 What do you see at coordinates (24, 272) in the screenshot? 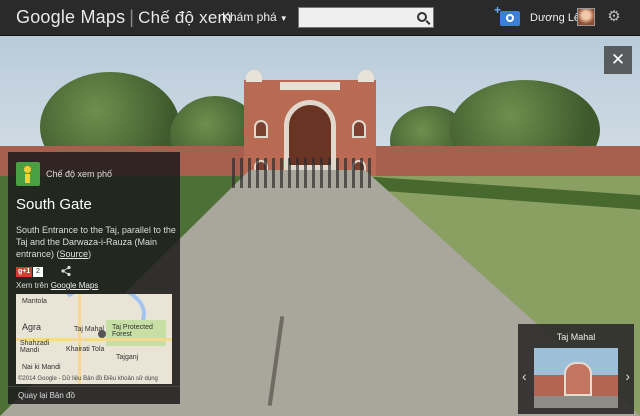
I see `gplus-button: g+1` at bounding box center [24, 272].